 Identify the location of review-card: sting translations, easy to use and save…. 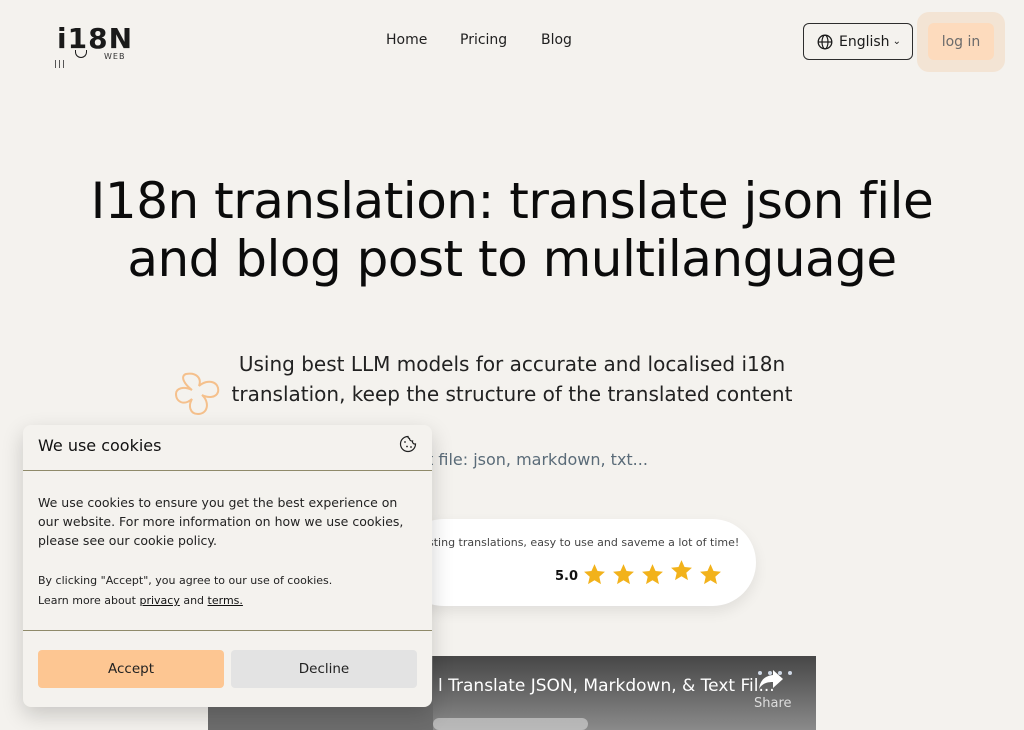
(578, 562).